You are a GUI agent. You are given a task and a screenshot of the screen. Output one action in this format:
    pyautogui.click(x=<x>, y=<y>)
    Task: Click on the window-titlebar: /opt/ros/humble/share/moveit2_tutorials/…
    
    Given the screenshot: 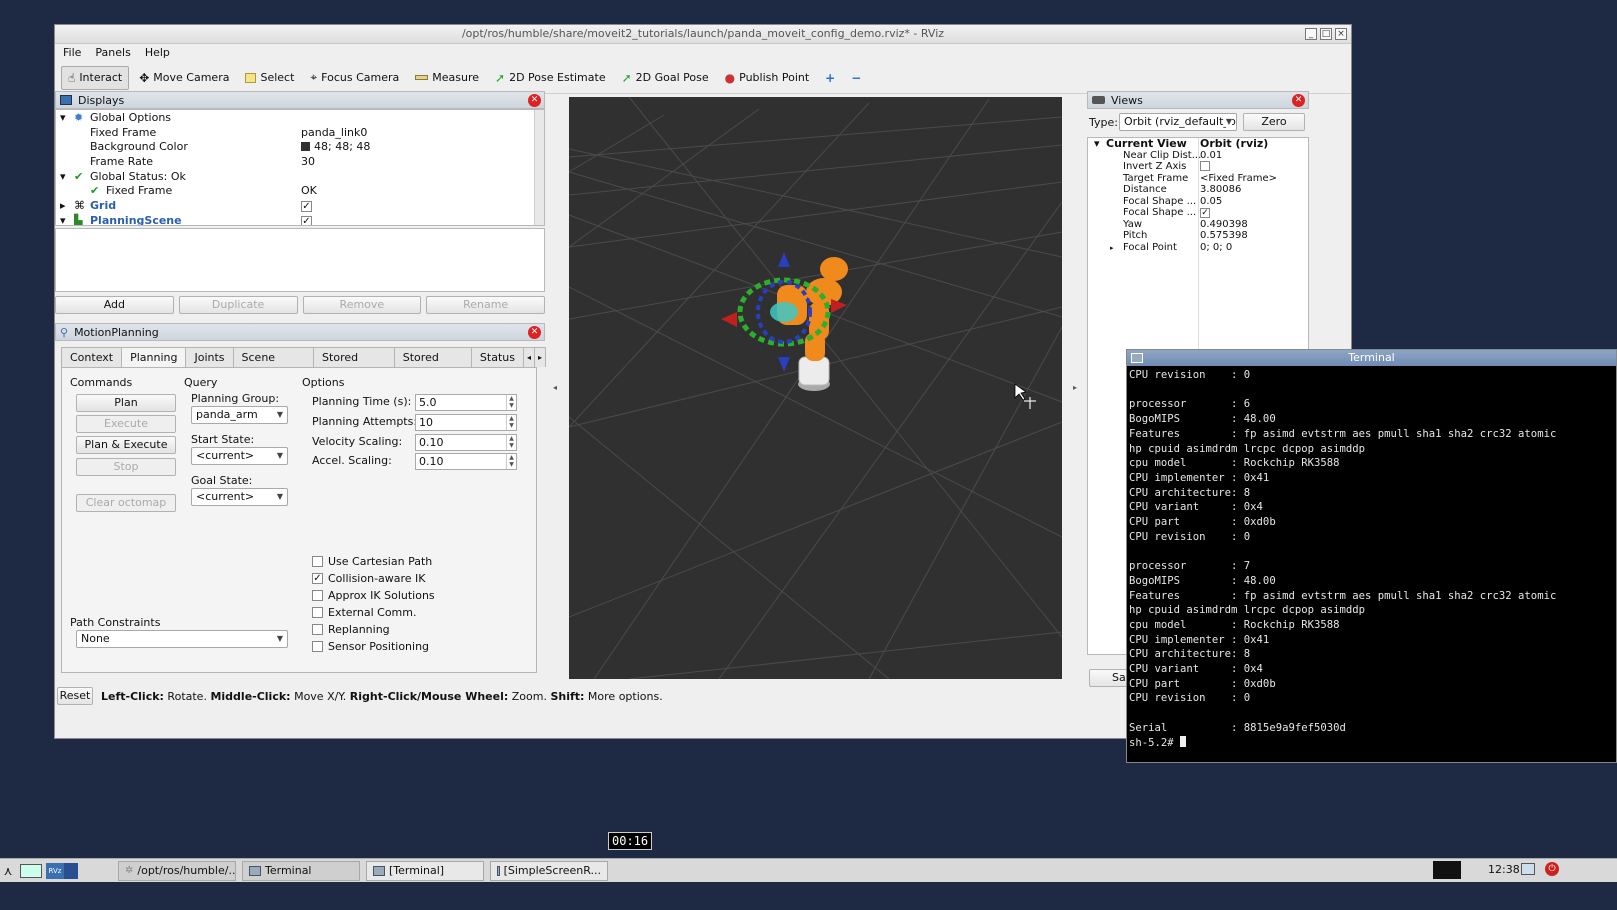 What is the action you would take?
    pyautogui.click(x=703, y=34)
    